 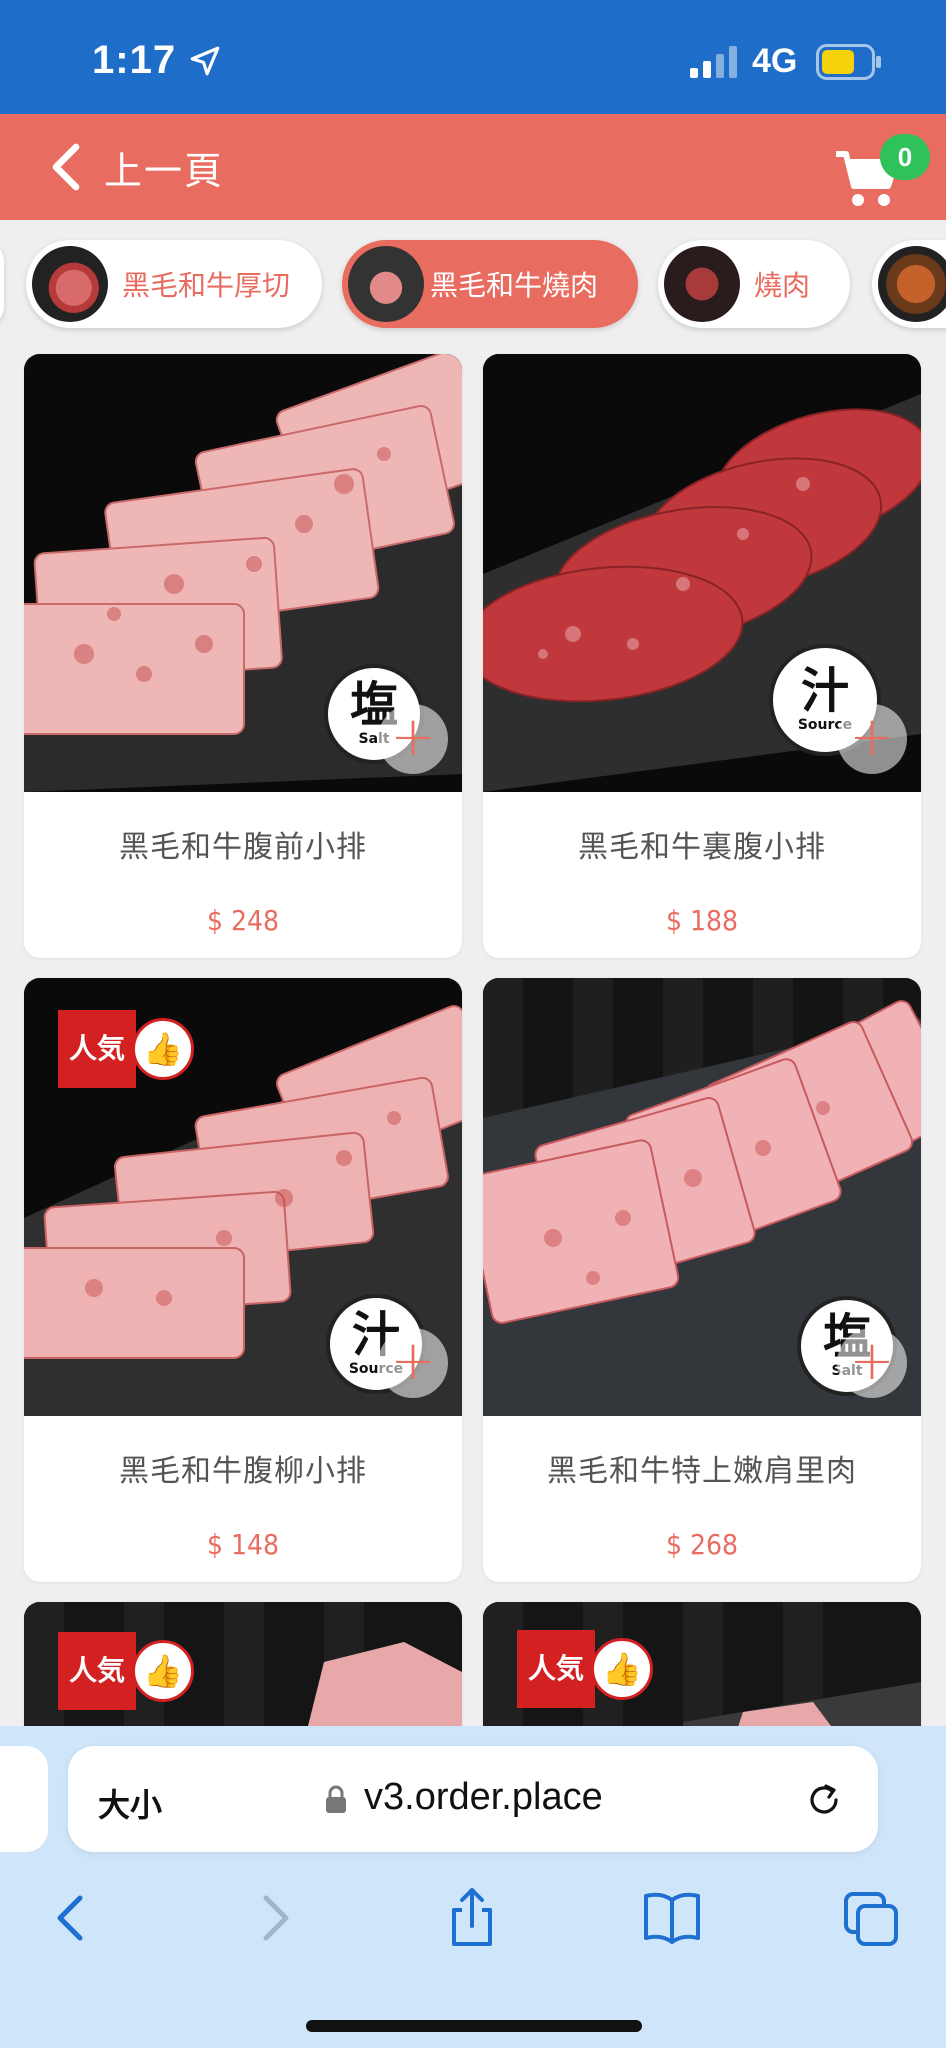 What do you see at coordinates (474, 2026) in the screenshot?
I see `home-indicator` at bounding box center [474, 2026].